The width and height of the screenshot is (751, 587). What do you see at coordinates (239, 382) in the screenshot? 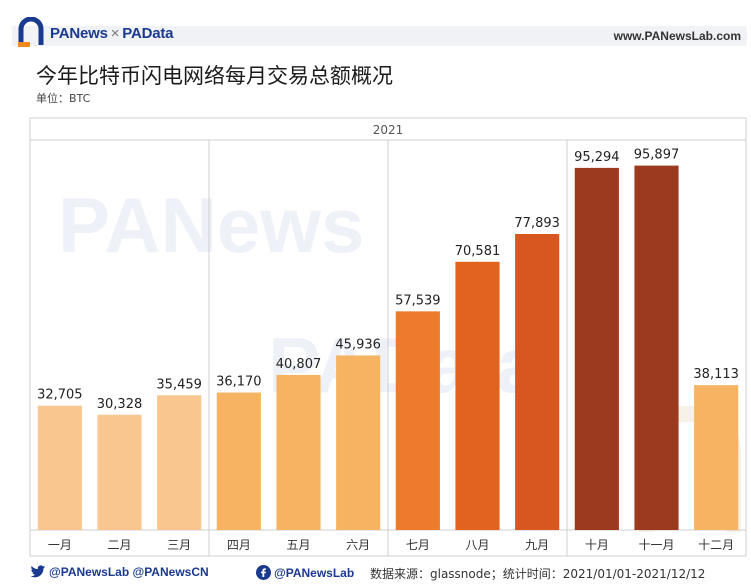
I see `value-label: 36,170` at bounding box center [239, 382].